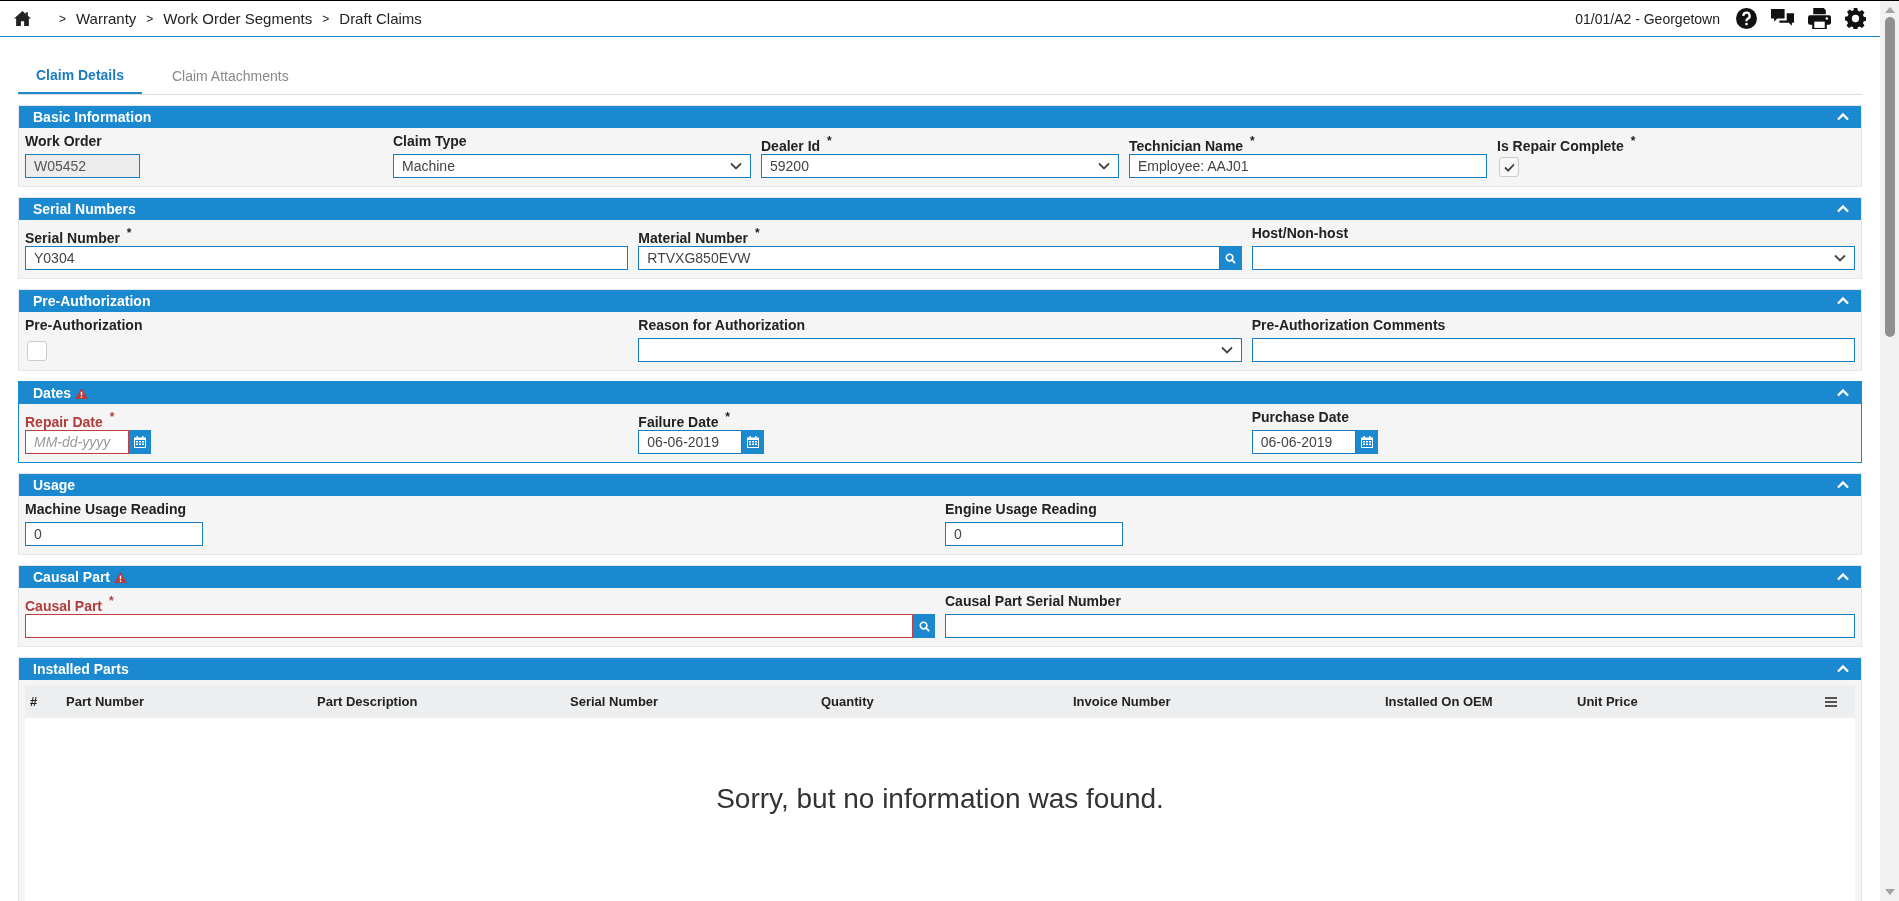 This screenshot has width=1899, height=901. I want to click on field-label: Serial Number $^{*}$, so click(79, 234).